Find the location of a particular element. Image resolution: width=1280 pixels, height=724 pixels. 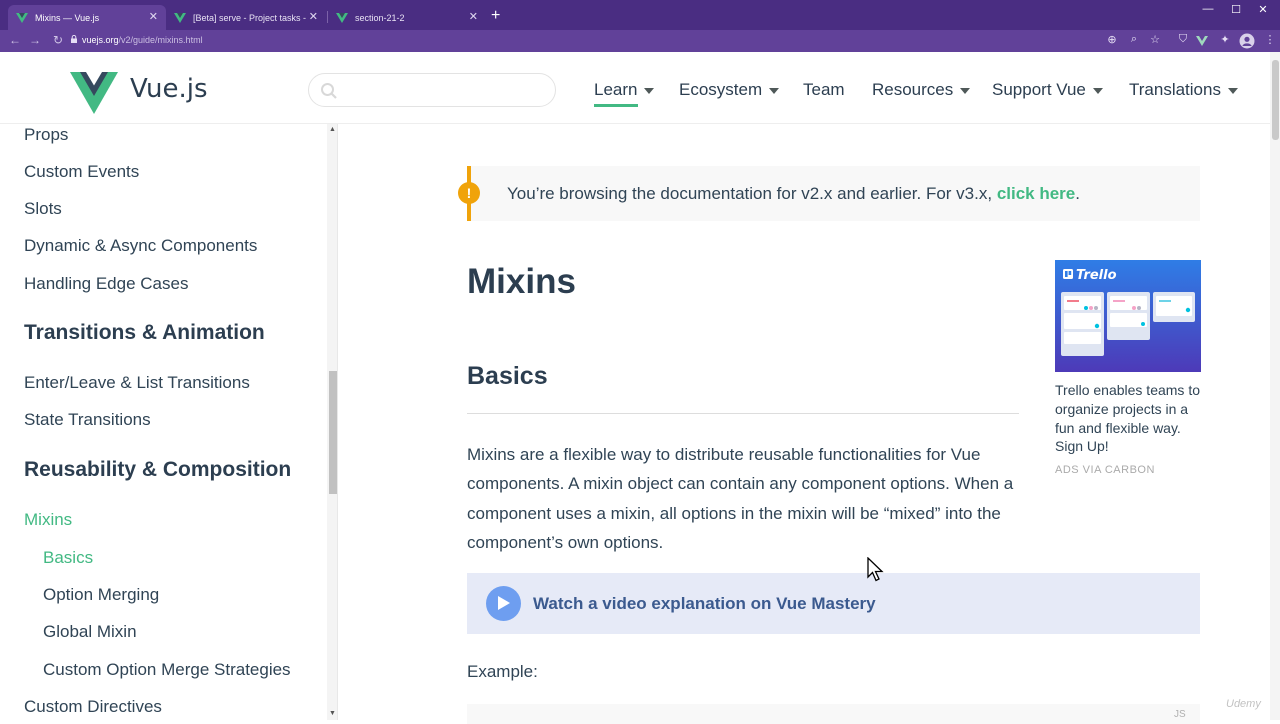

nav-learn: Learn is located at coordinates (624, 93).